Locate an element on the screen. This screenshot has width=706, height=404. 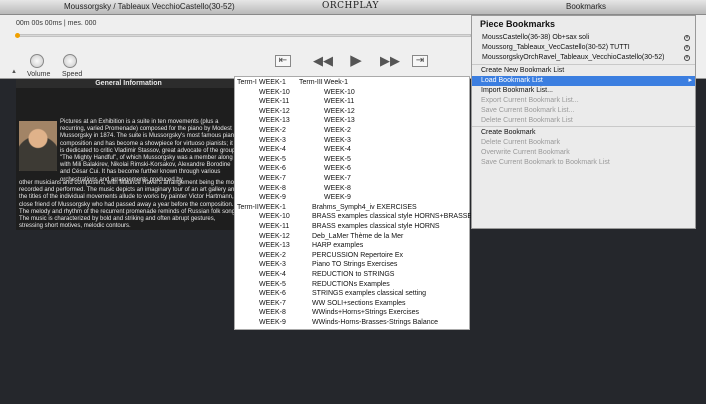
rewind-icon: ◀◀ is located at coordinates (323, 61).